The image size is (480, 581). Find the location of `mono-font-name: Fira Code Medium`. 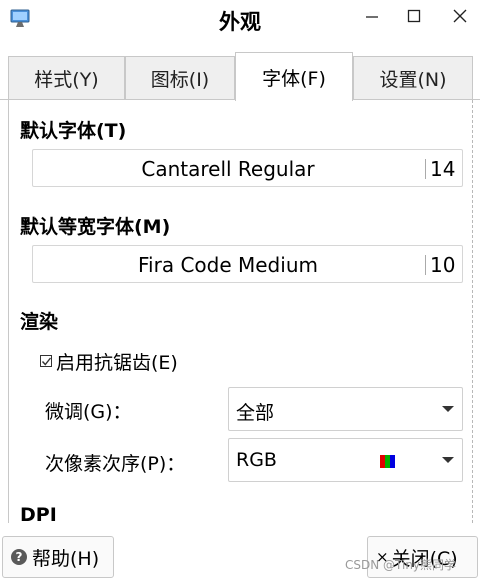

mono-font-name: Fira Code Medium is located at coordinates (228, 265).